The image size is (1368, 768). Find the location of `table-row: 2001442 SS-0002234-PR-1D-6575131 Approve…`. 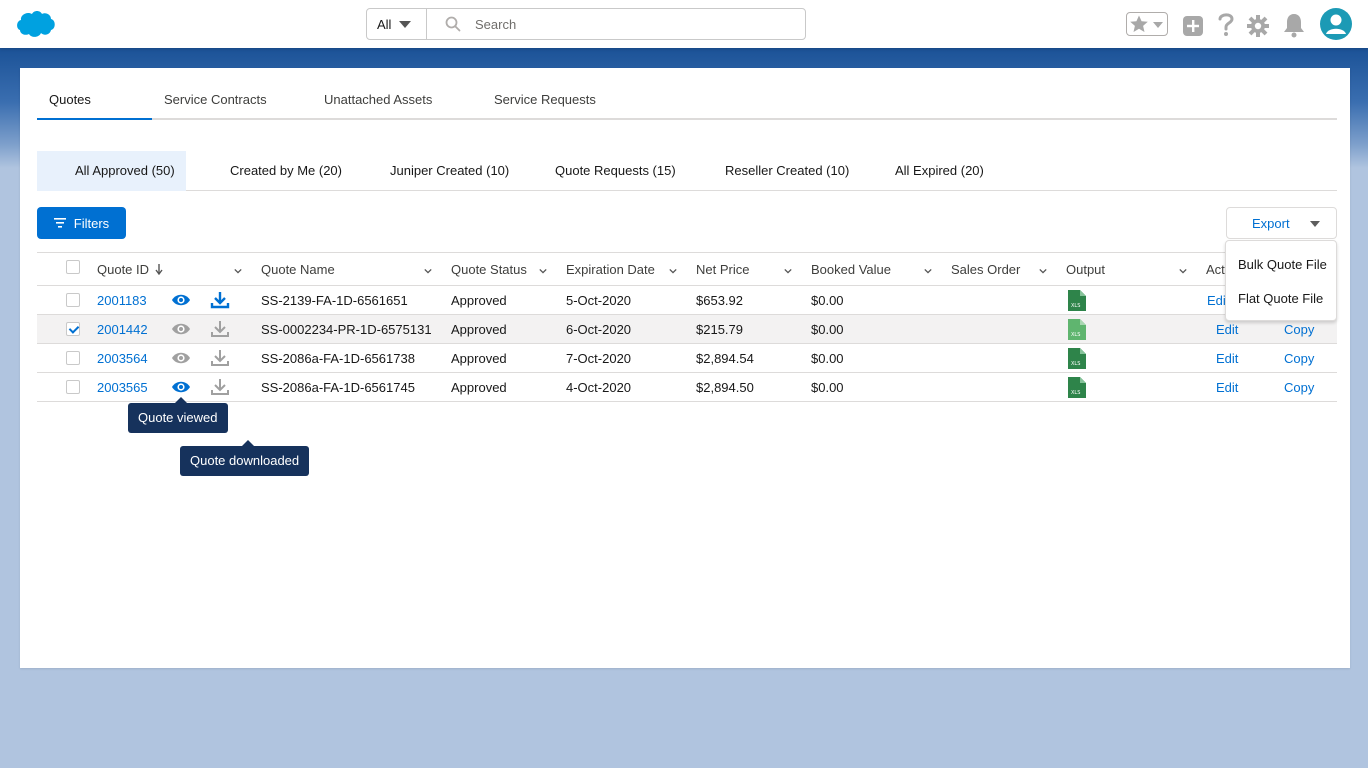

table-row: 2001442 SS-0002234-PR-1D-6575131 Approve… is located at coordinates (687, 329).